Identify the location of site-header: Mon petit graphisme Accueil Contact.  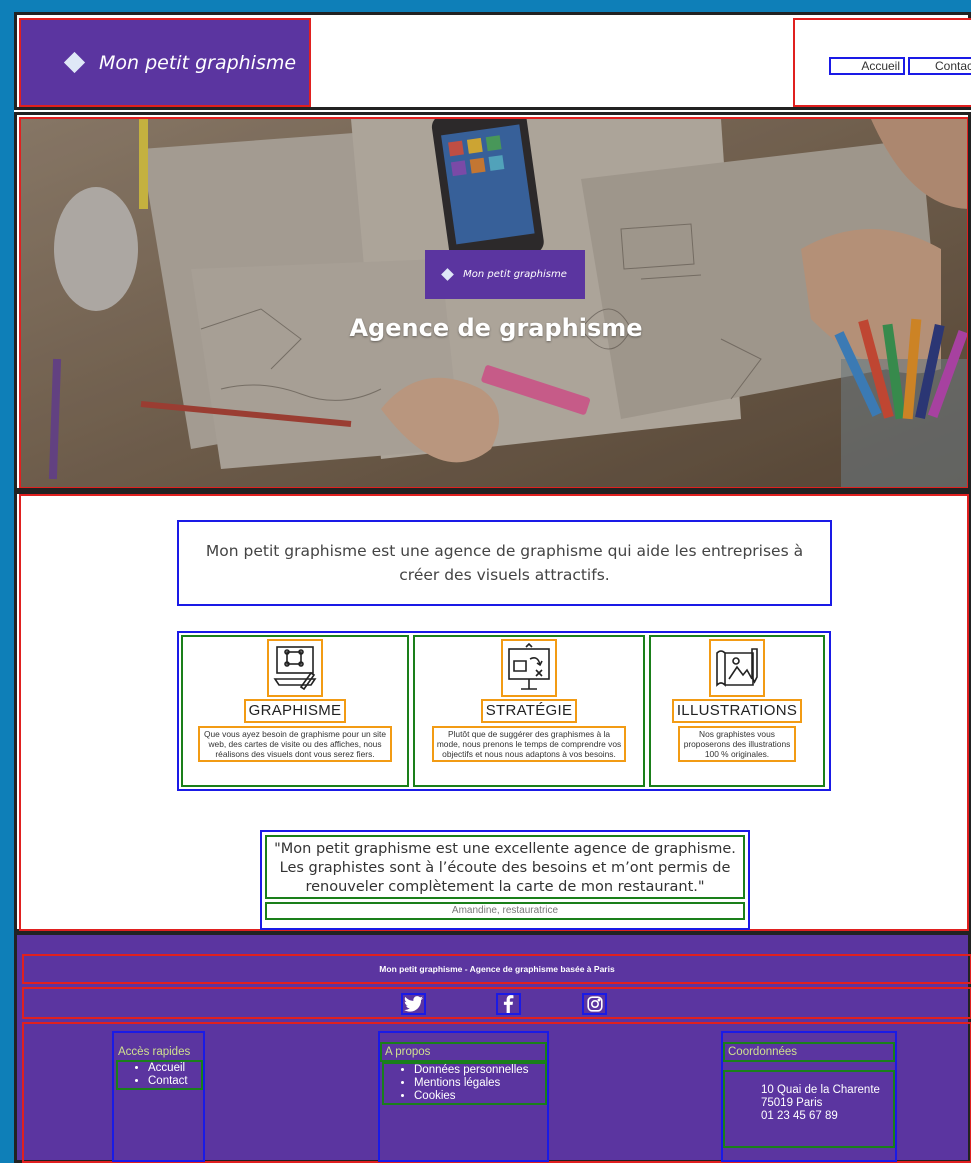
(492, 61).